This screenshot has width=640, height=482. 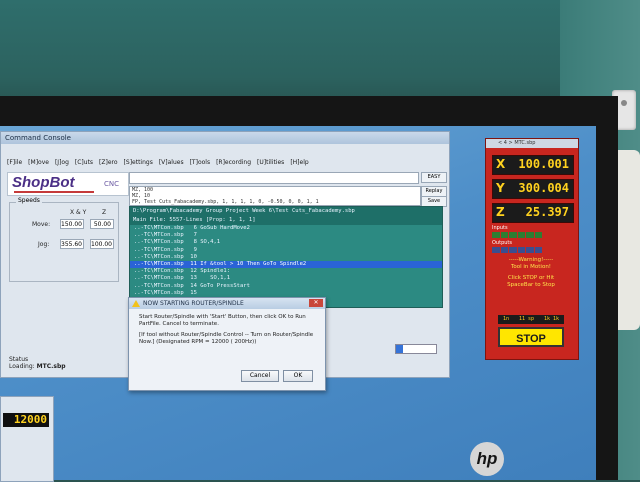 I want to click on z-axis-value: 25.397, so click(x=547, y=212).